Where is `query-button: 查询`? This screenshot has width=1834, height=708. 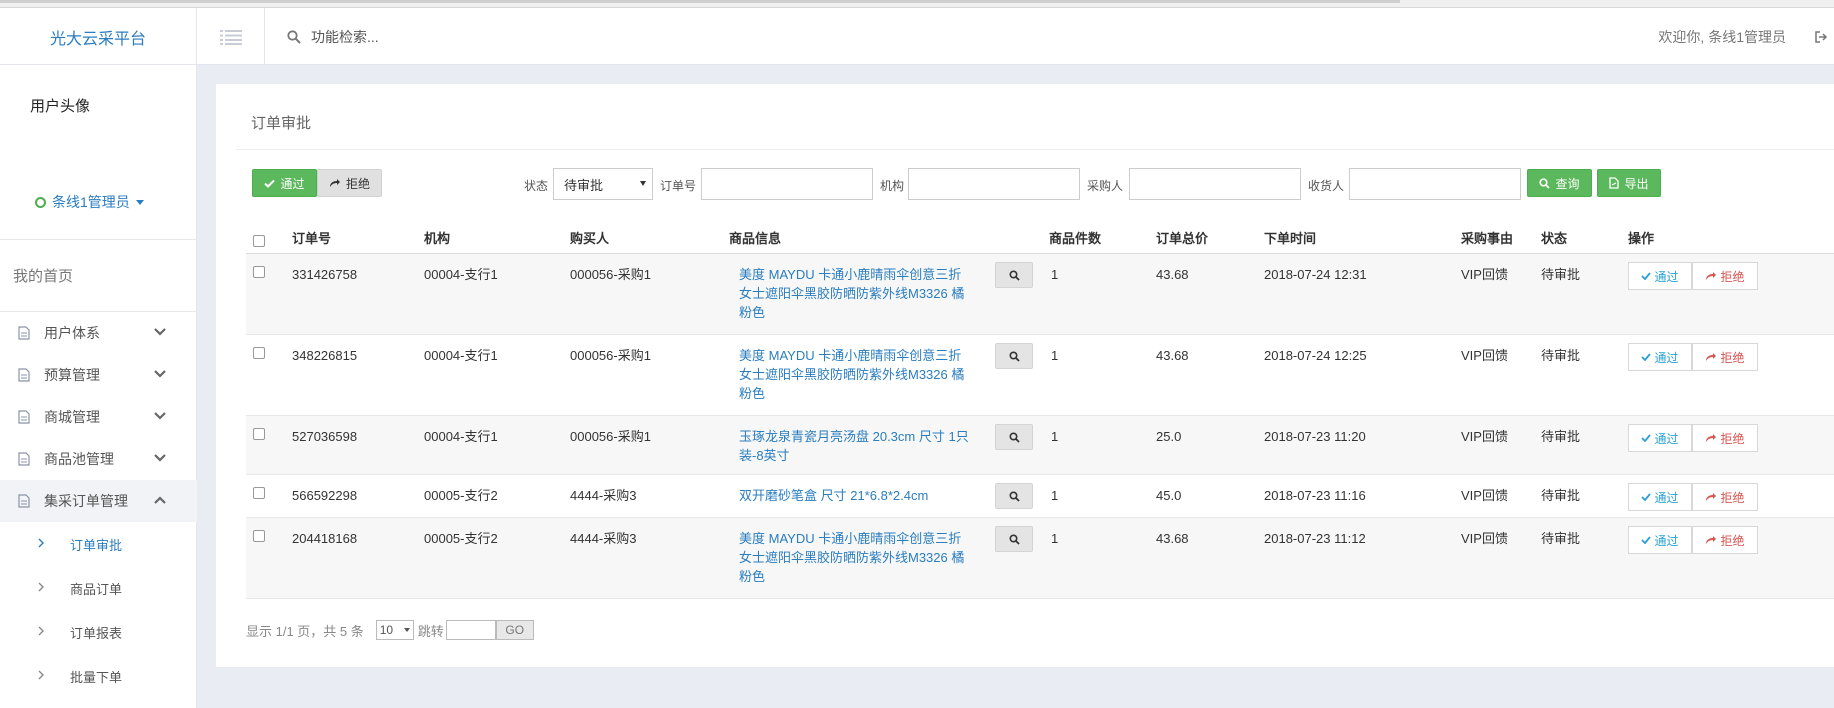
query-button: 查询 is located at coordinates (1559, 183).